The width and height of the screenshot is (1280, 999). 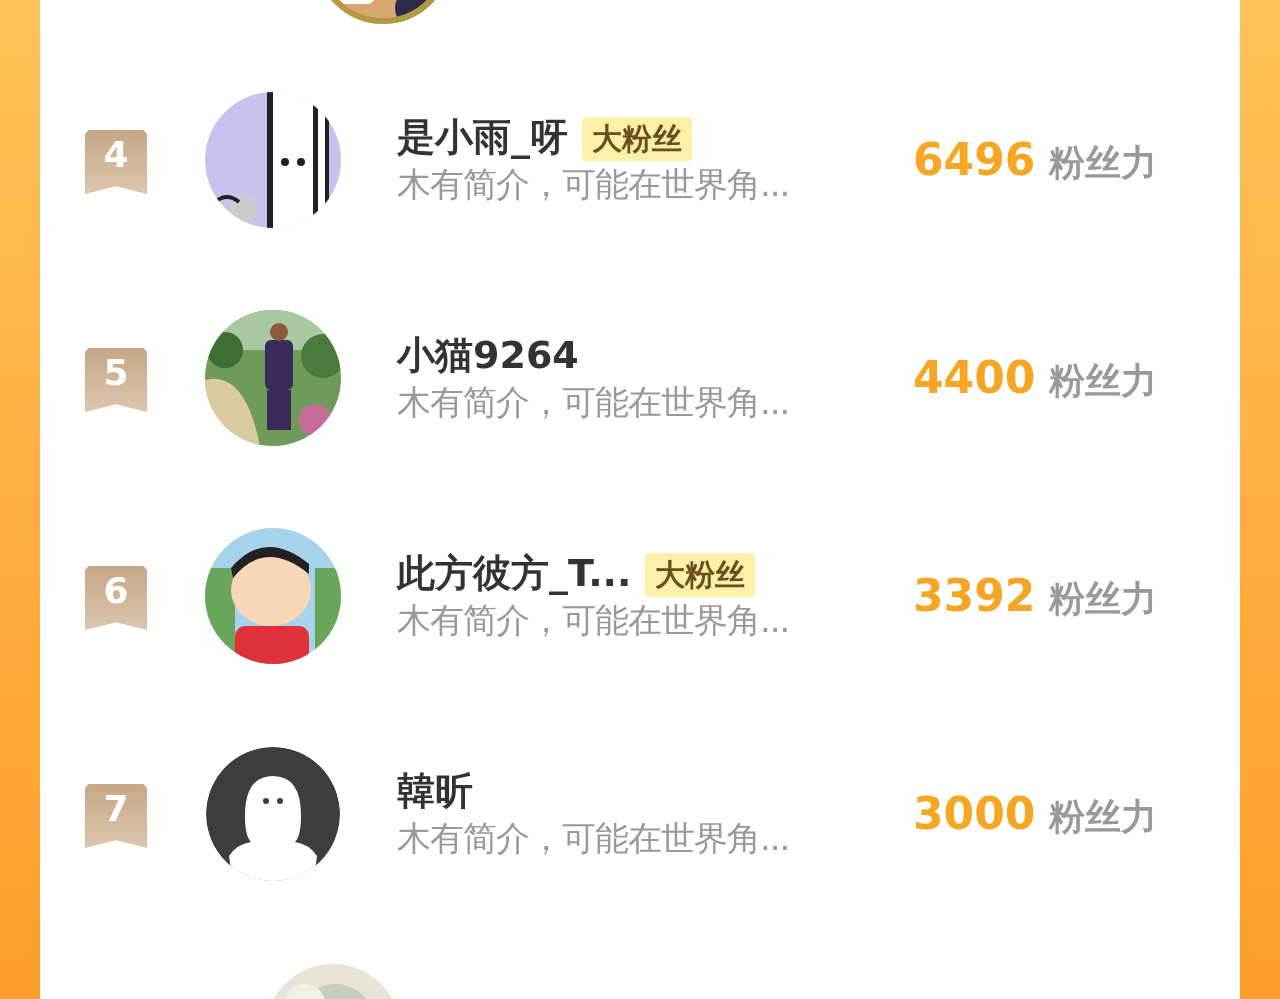 I want to click on fan-power-score: 4400, so click(x=974, y=378).